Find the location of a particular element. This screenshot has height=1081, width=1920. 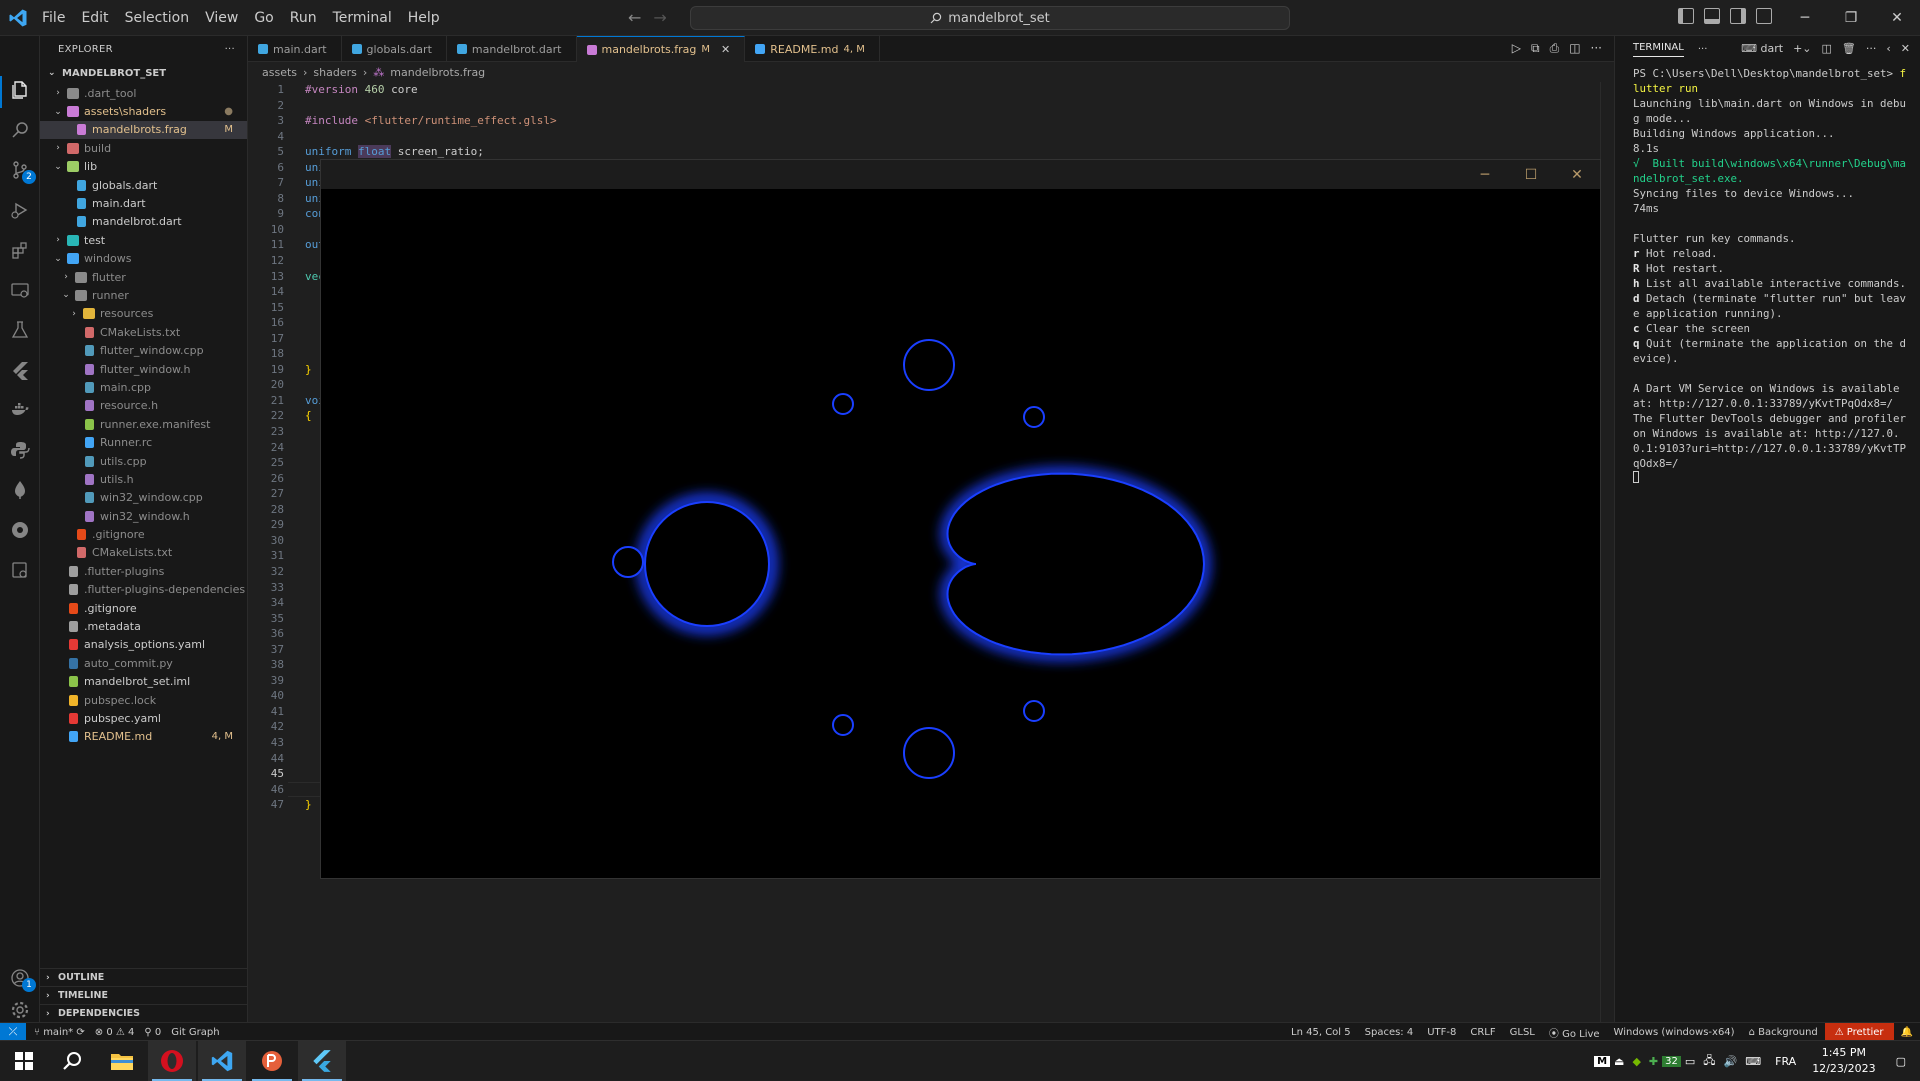

notification-center-icon: ▢ is located at coordinates (1904, 1061).